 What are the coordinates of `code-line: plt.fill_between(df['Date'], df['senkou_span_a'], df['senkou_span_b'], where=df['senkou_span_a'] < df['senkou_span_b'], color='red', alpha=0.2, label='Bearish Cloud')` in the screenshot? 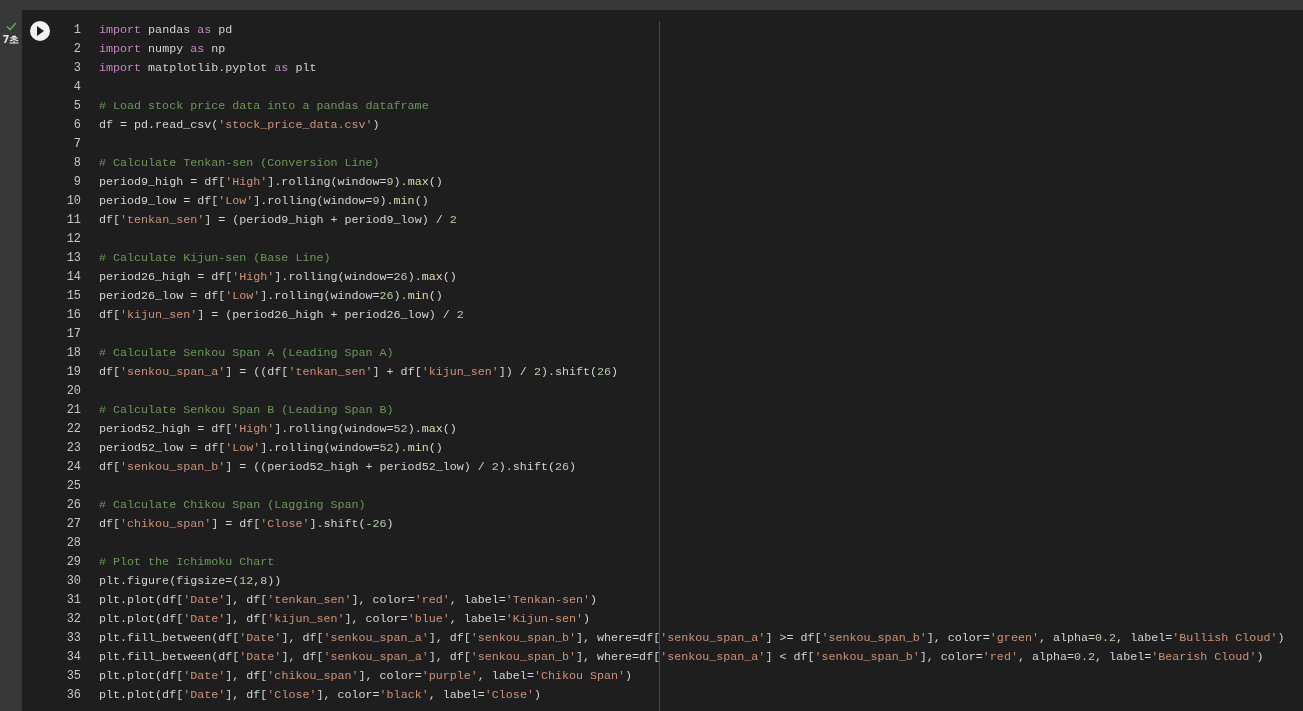 It's located at (681, 657).